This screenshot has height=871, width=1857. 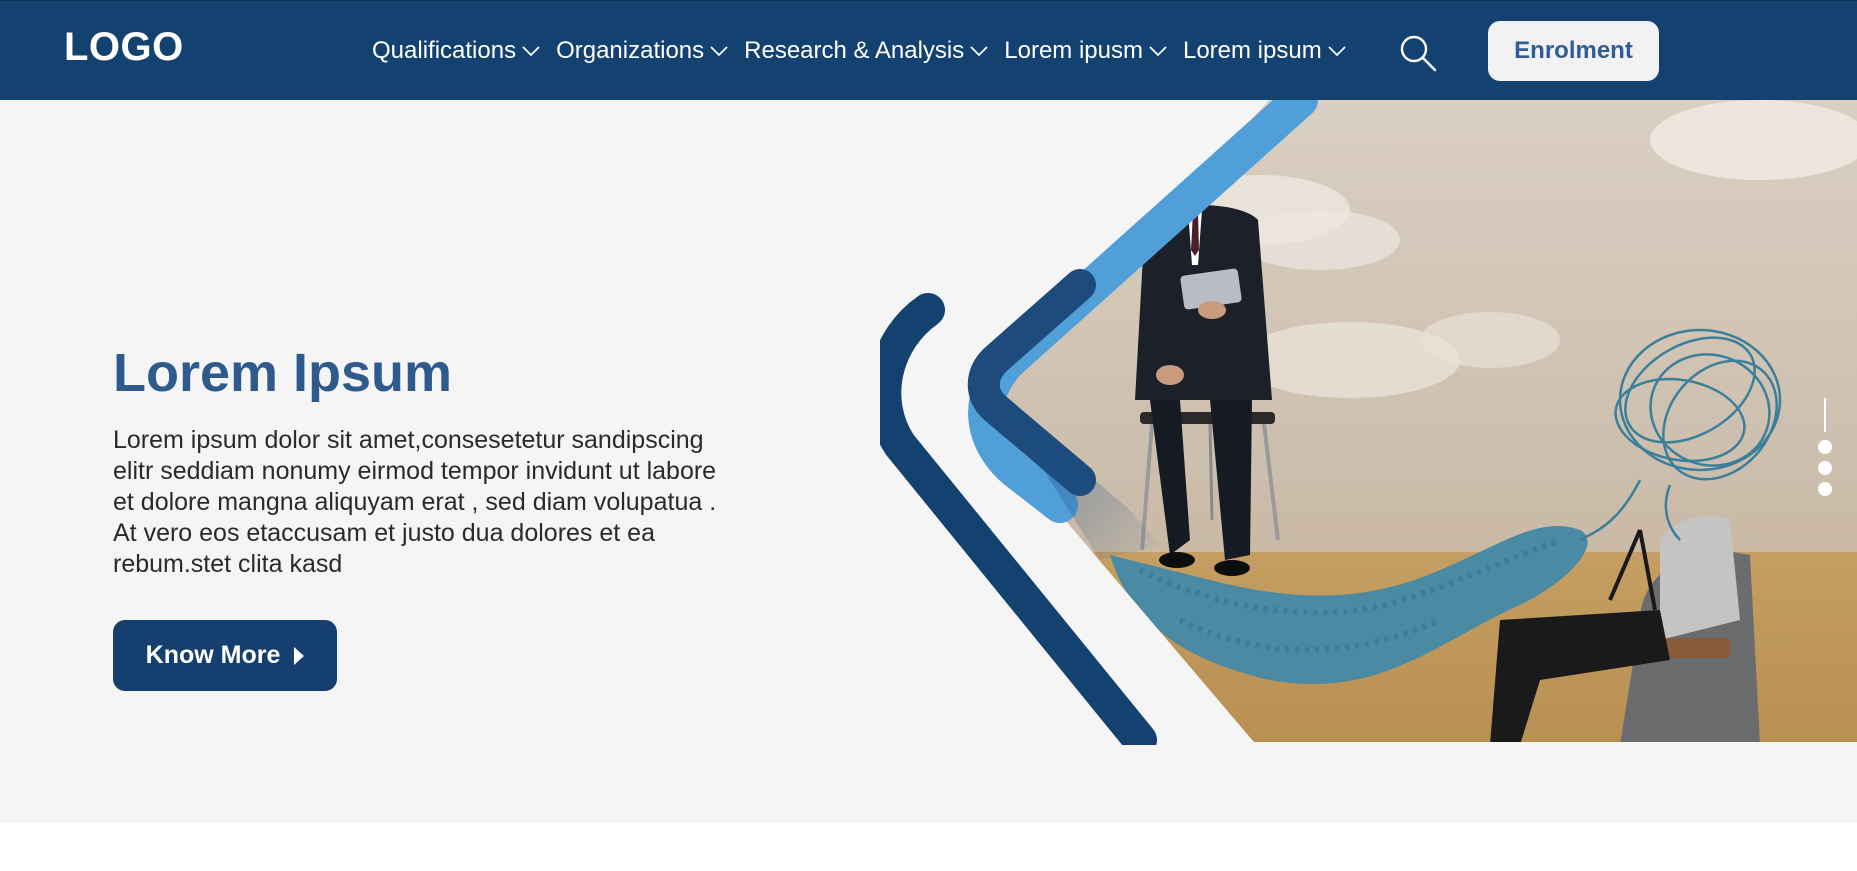 I want to click on nav-item-organizations: Organizations, so click(x=643, y=51).